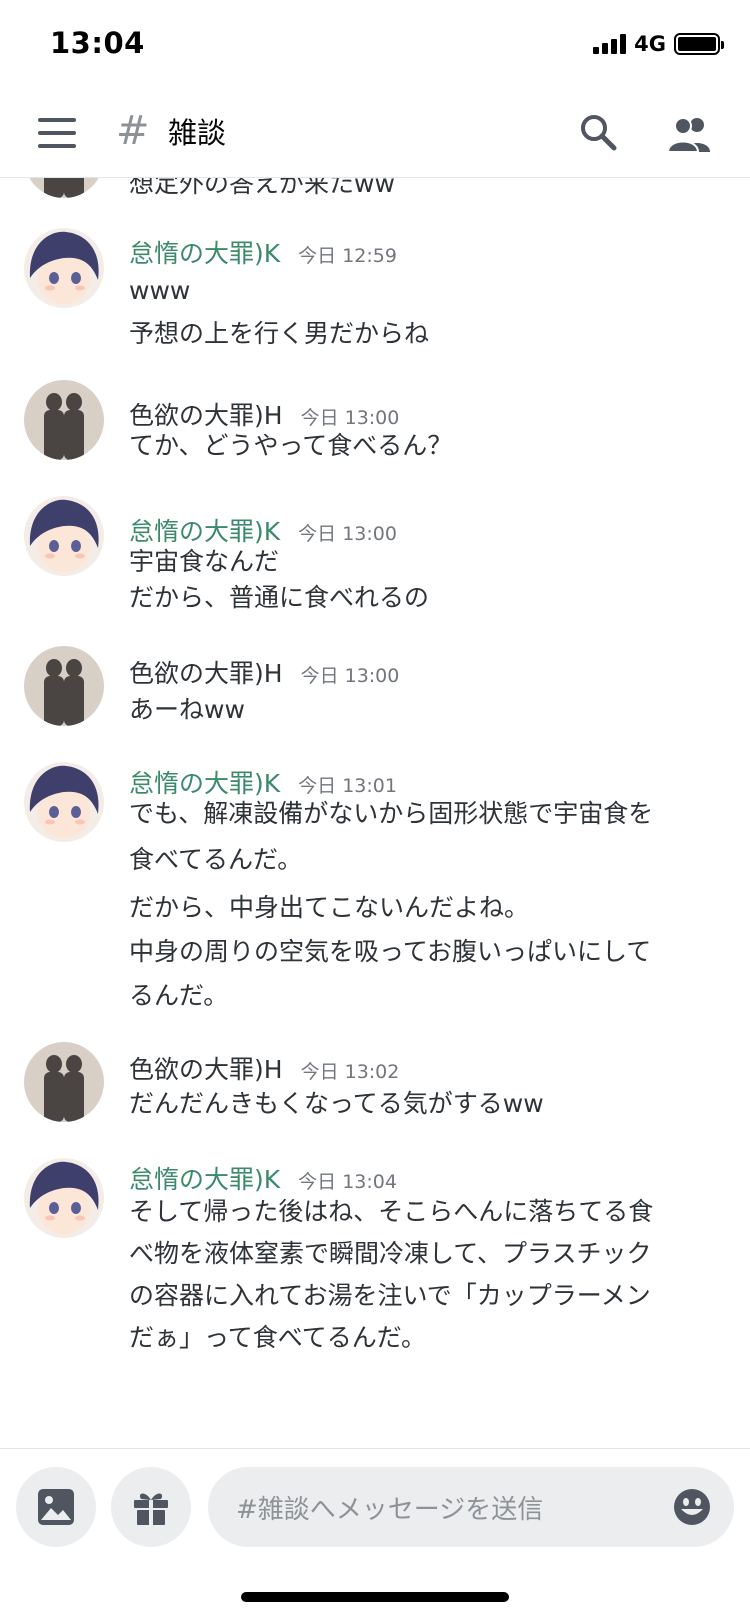 Image resolution: width=750 pixels, height=1624 pixels. Describe the element at coordinates (692, 1507) in the screenshot. I see `emoji-icon` at that location.